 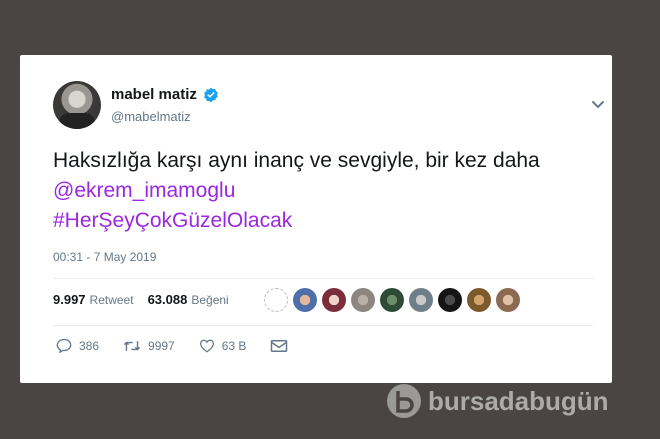 I want to click on retweet-label: Retweet, so click(x=112, y=300).